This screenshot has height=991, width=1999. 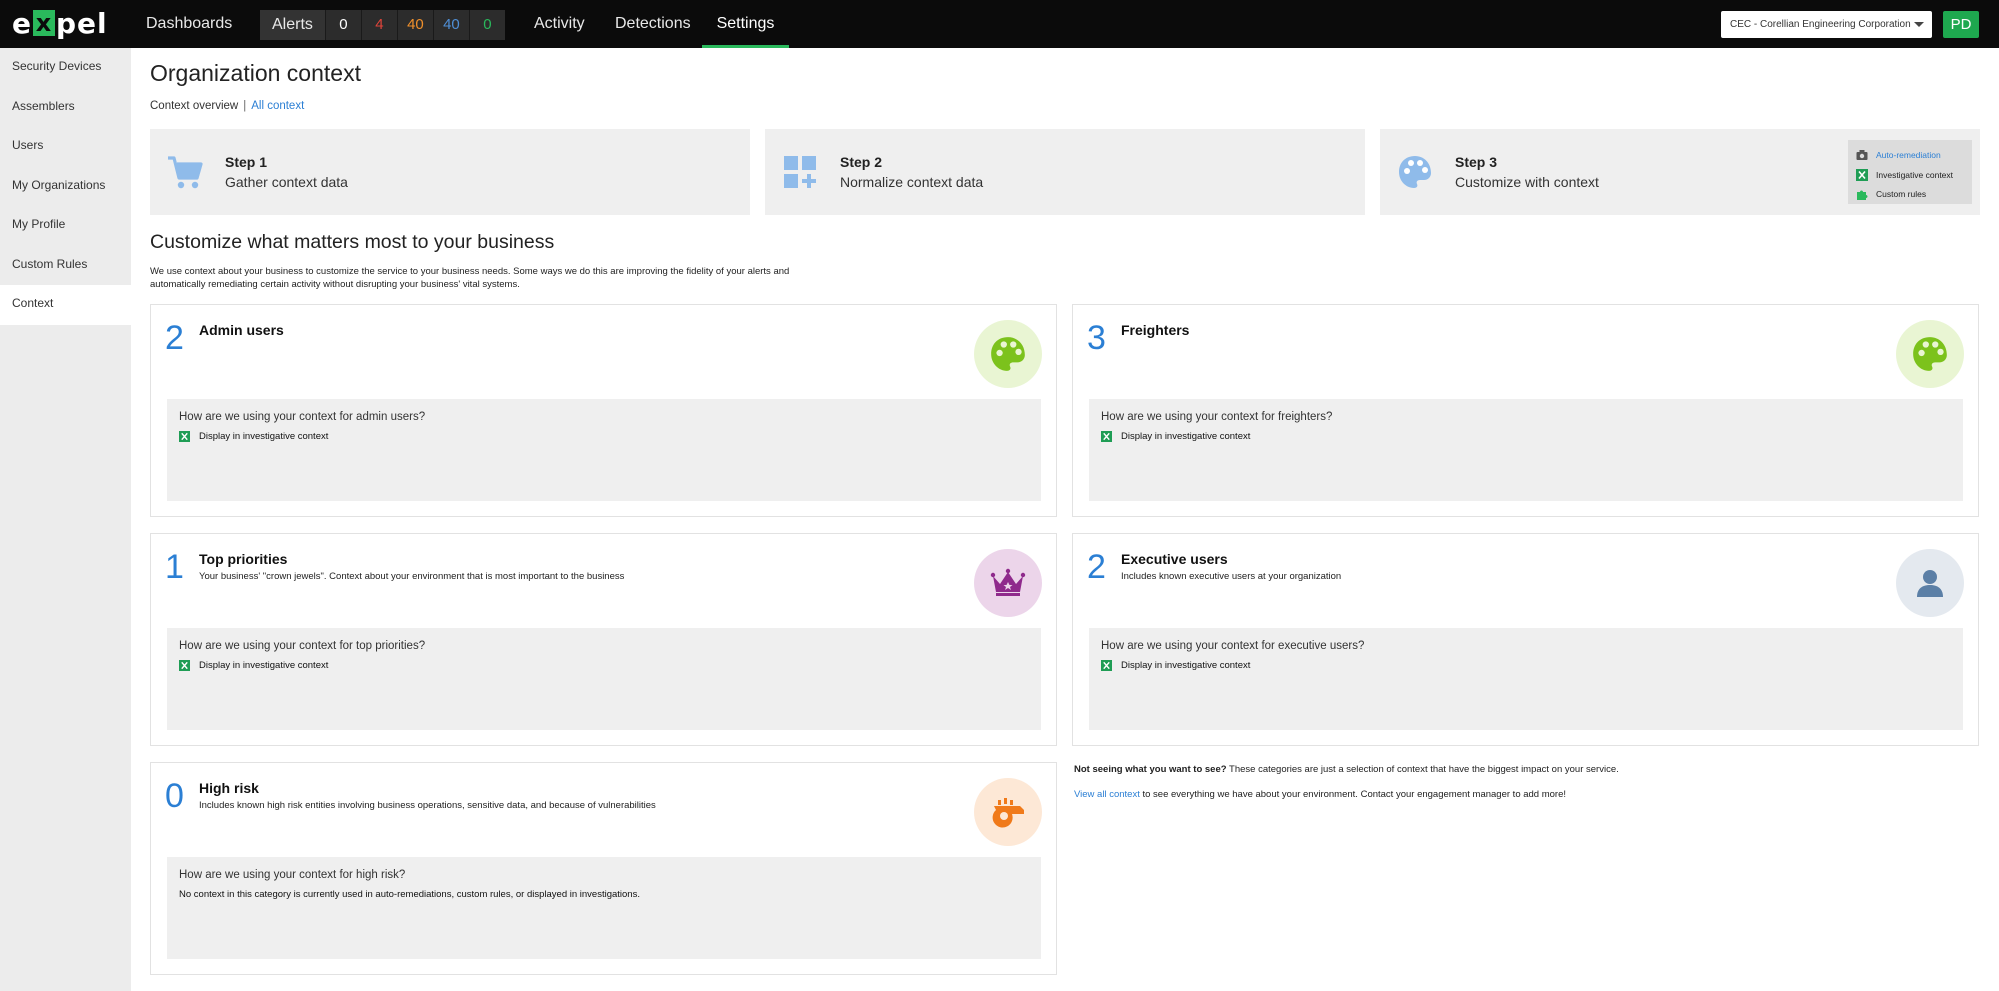 What do you see at coordinates (1961, 24) in the screenshot?
I see `user-avatar: PD` at bounding box center [1961, 24].